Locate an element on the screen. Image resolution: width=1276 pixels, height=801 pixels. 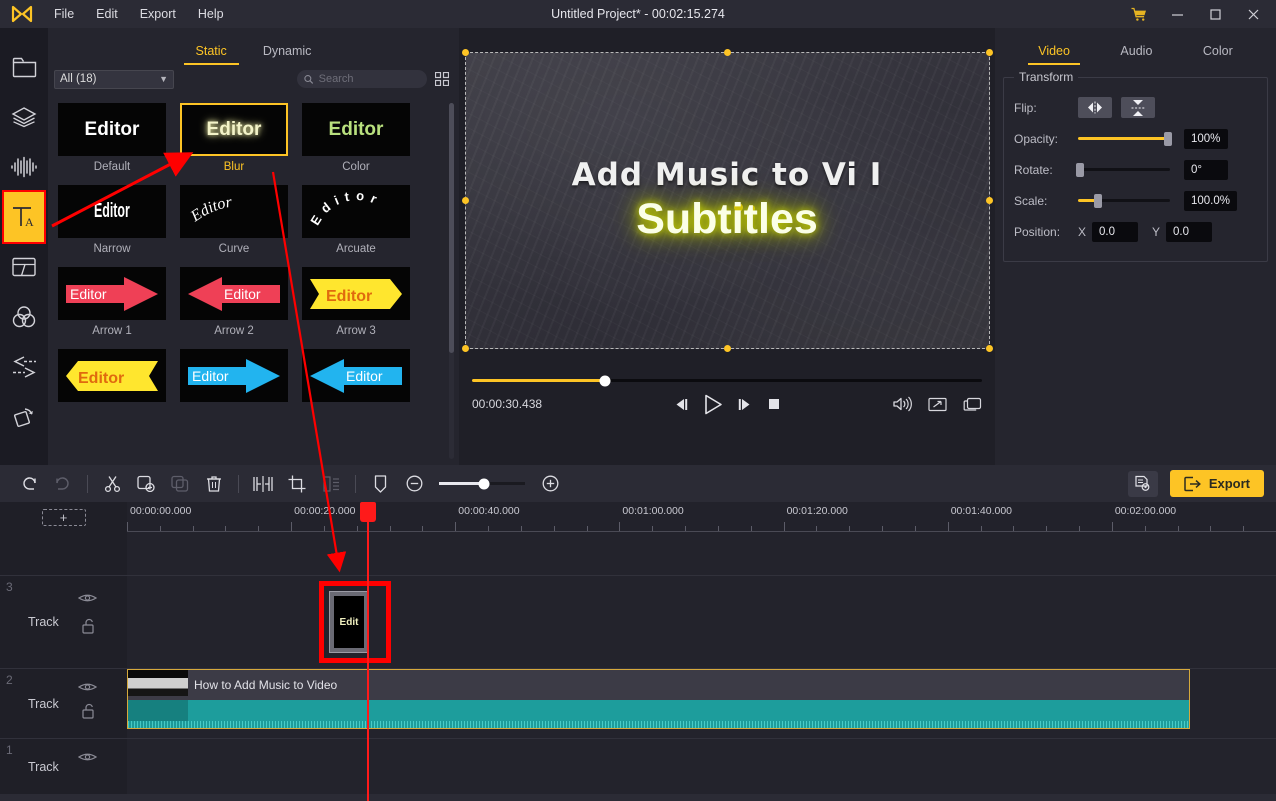
scrubber-knob is located at coordinates (605, 380).